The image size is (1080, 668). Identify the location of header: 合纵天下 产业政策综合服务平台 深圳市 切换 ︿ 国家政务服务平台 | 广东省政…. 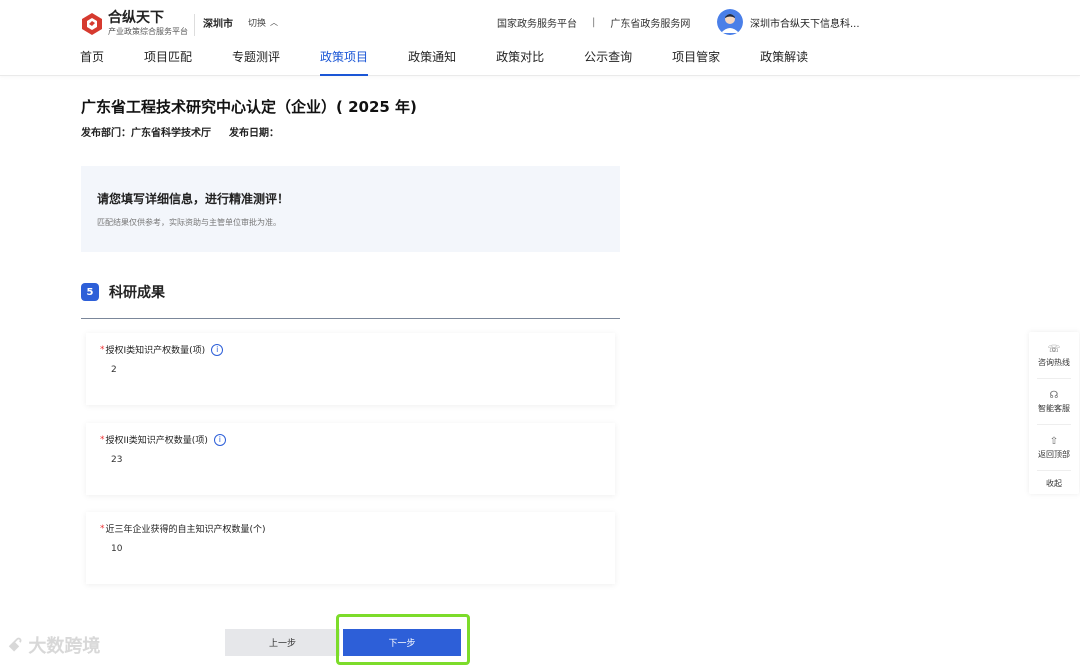
(540, 38).